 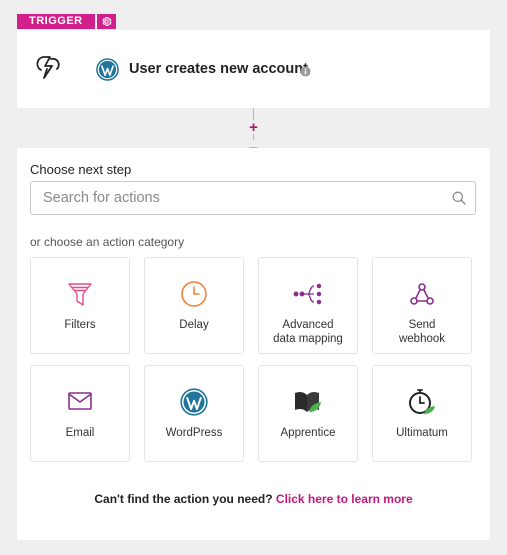 I want to click on clock-icon, so click(x=194, y=294).